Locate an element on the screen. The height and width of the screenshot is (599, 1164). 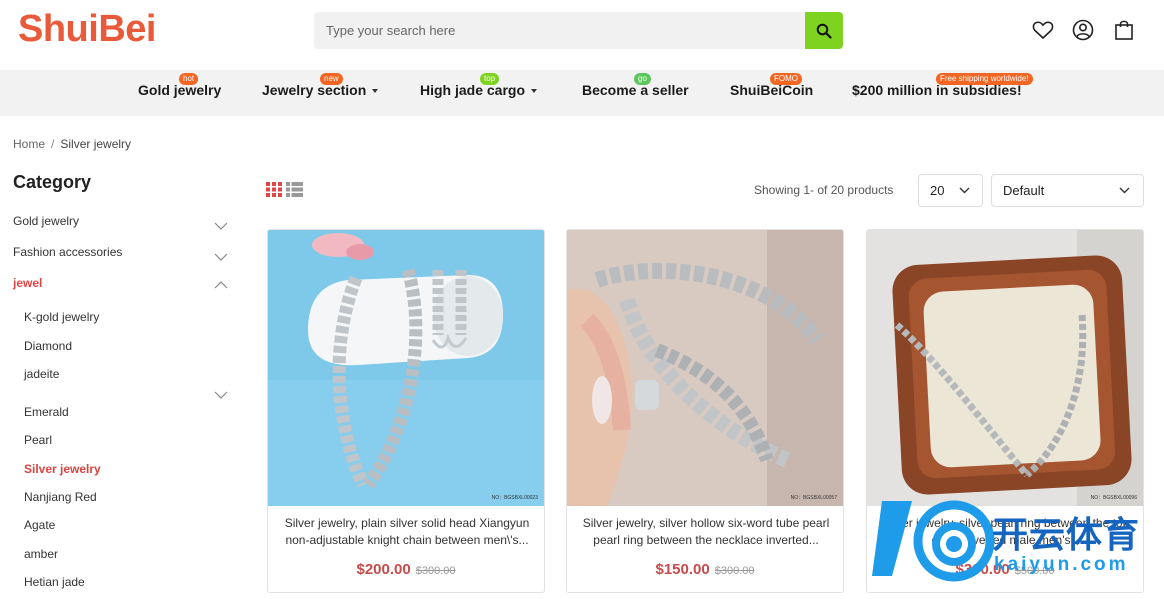
breadcrumb-current: Silver jewelry is located at coordinates (96, 144).